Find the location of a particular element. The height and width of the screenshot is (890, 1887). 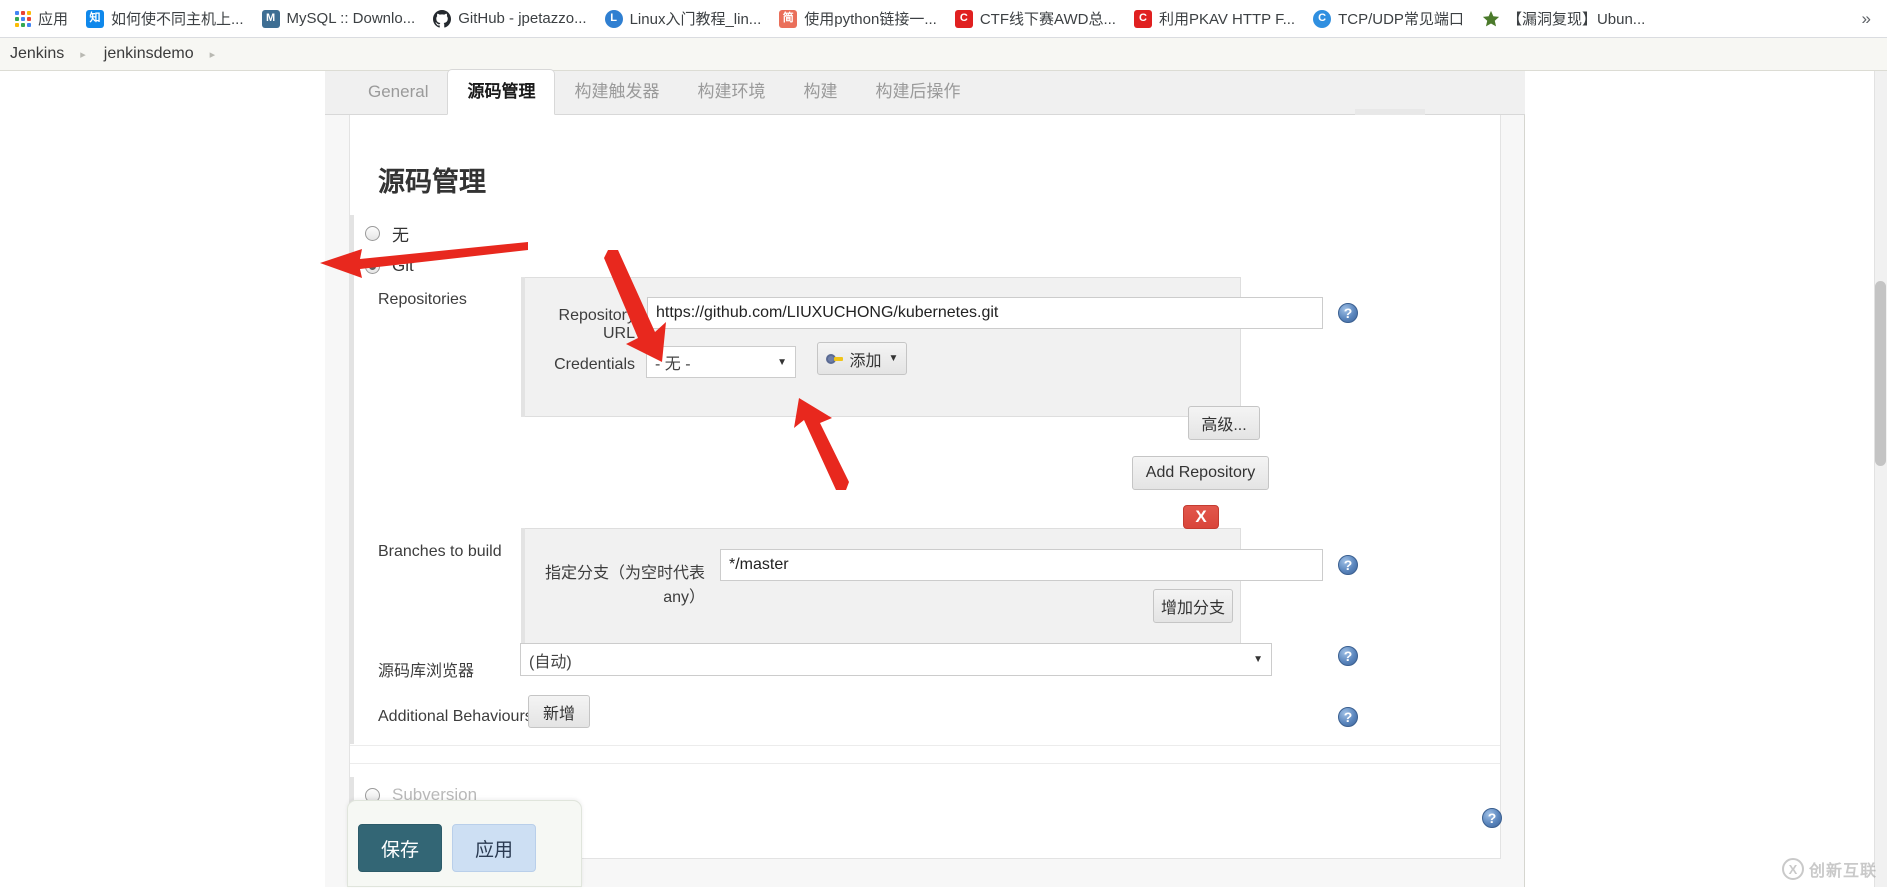

breadcrumb-item-jenkinsdemo: jenkinsdemo is located at coordinates (149, 54).